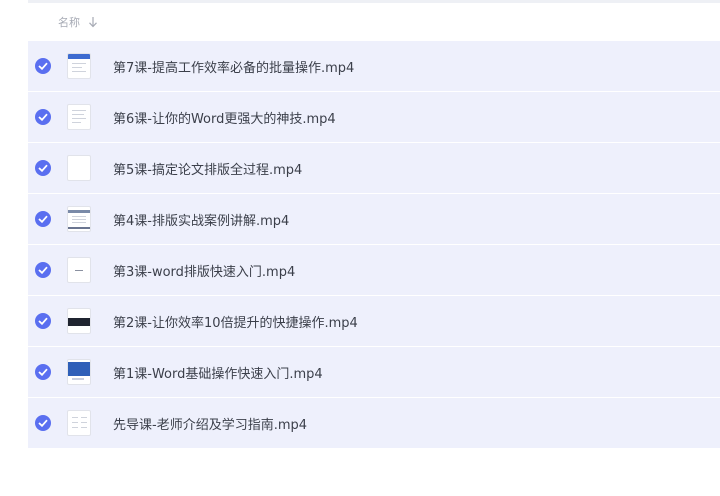  I want to click on list-item: 第5课-搞定论文排版全过程.mp4, so click(374, 168).